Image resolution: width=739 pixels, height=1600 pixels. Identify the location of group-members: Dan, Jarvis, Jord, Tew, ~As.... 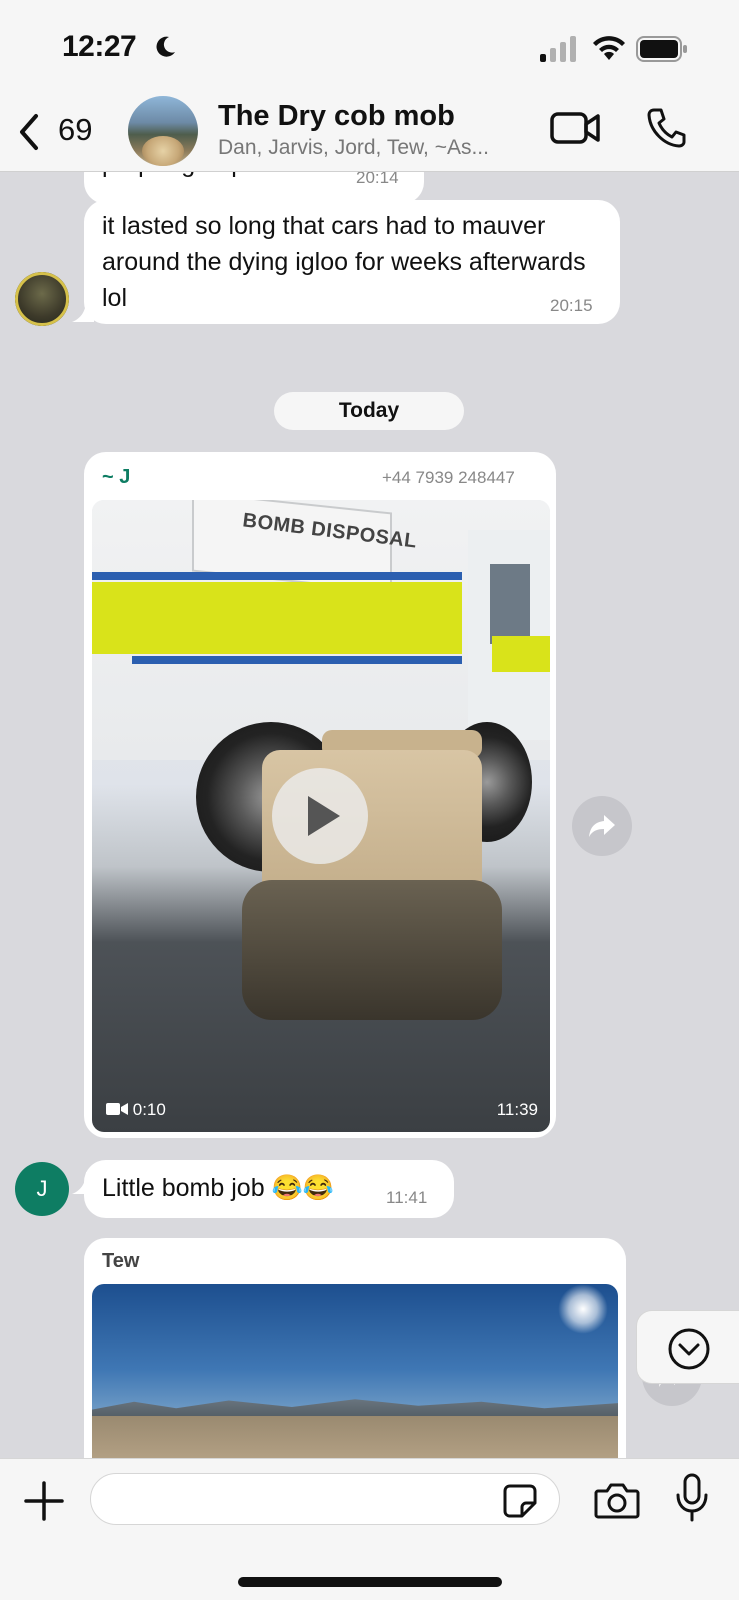
(373, 148).